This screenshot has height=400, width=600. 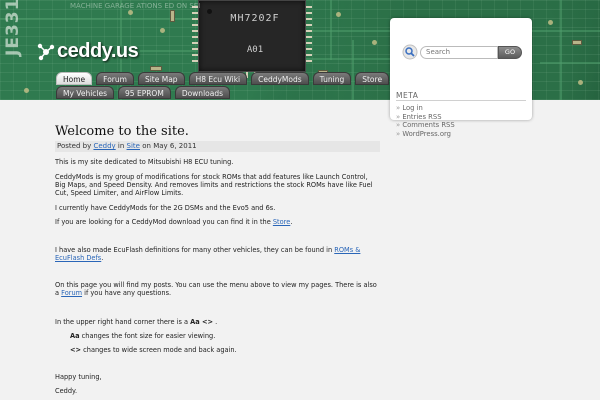 I want to click on site-logo: ceddy.us, so click(x=87, y=51).